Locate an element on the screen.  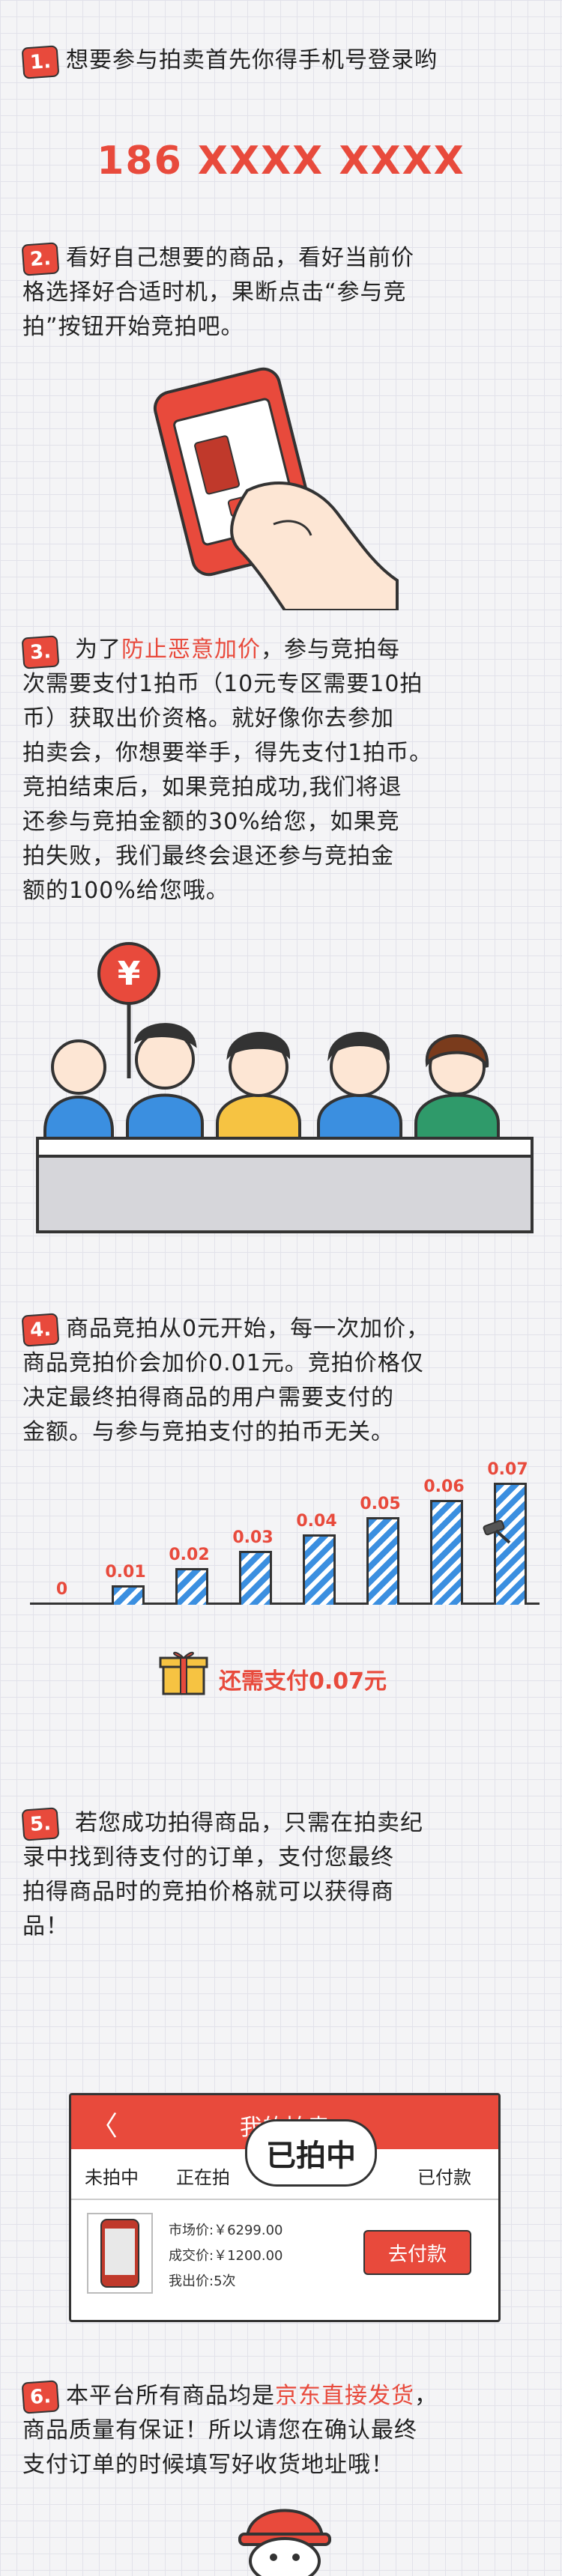
product-phone-image is located at coordinates (120, 2253).